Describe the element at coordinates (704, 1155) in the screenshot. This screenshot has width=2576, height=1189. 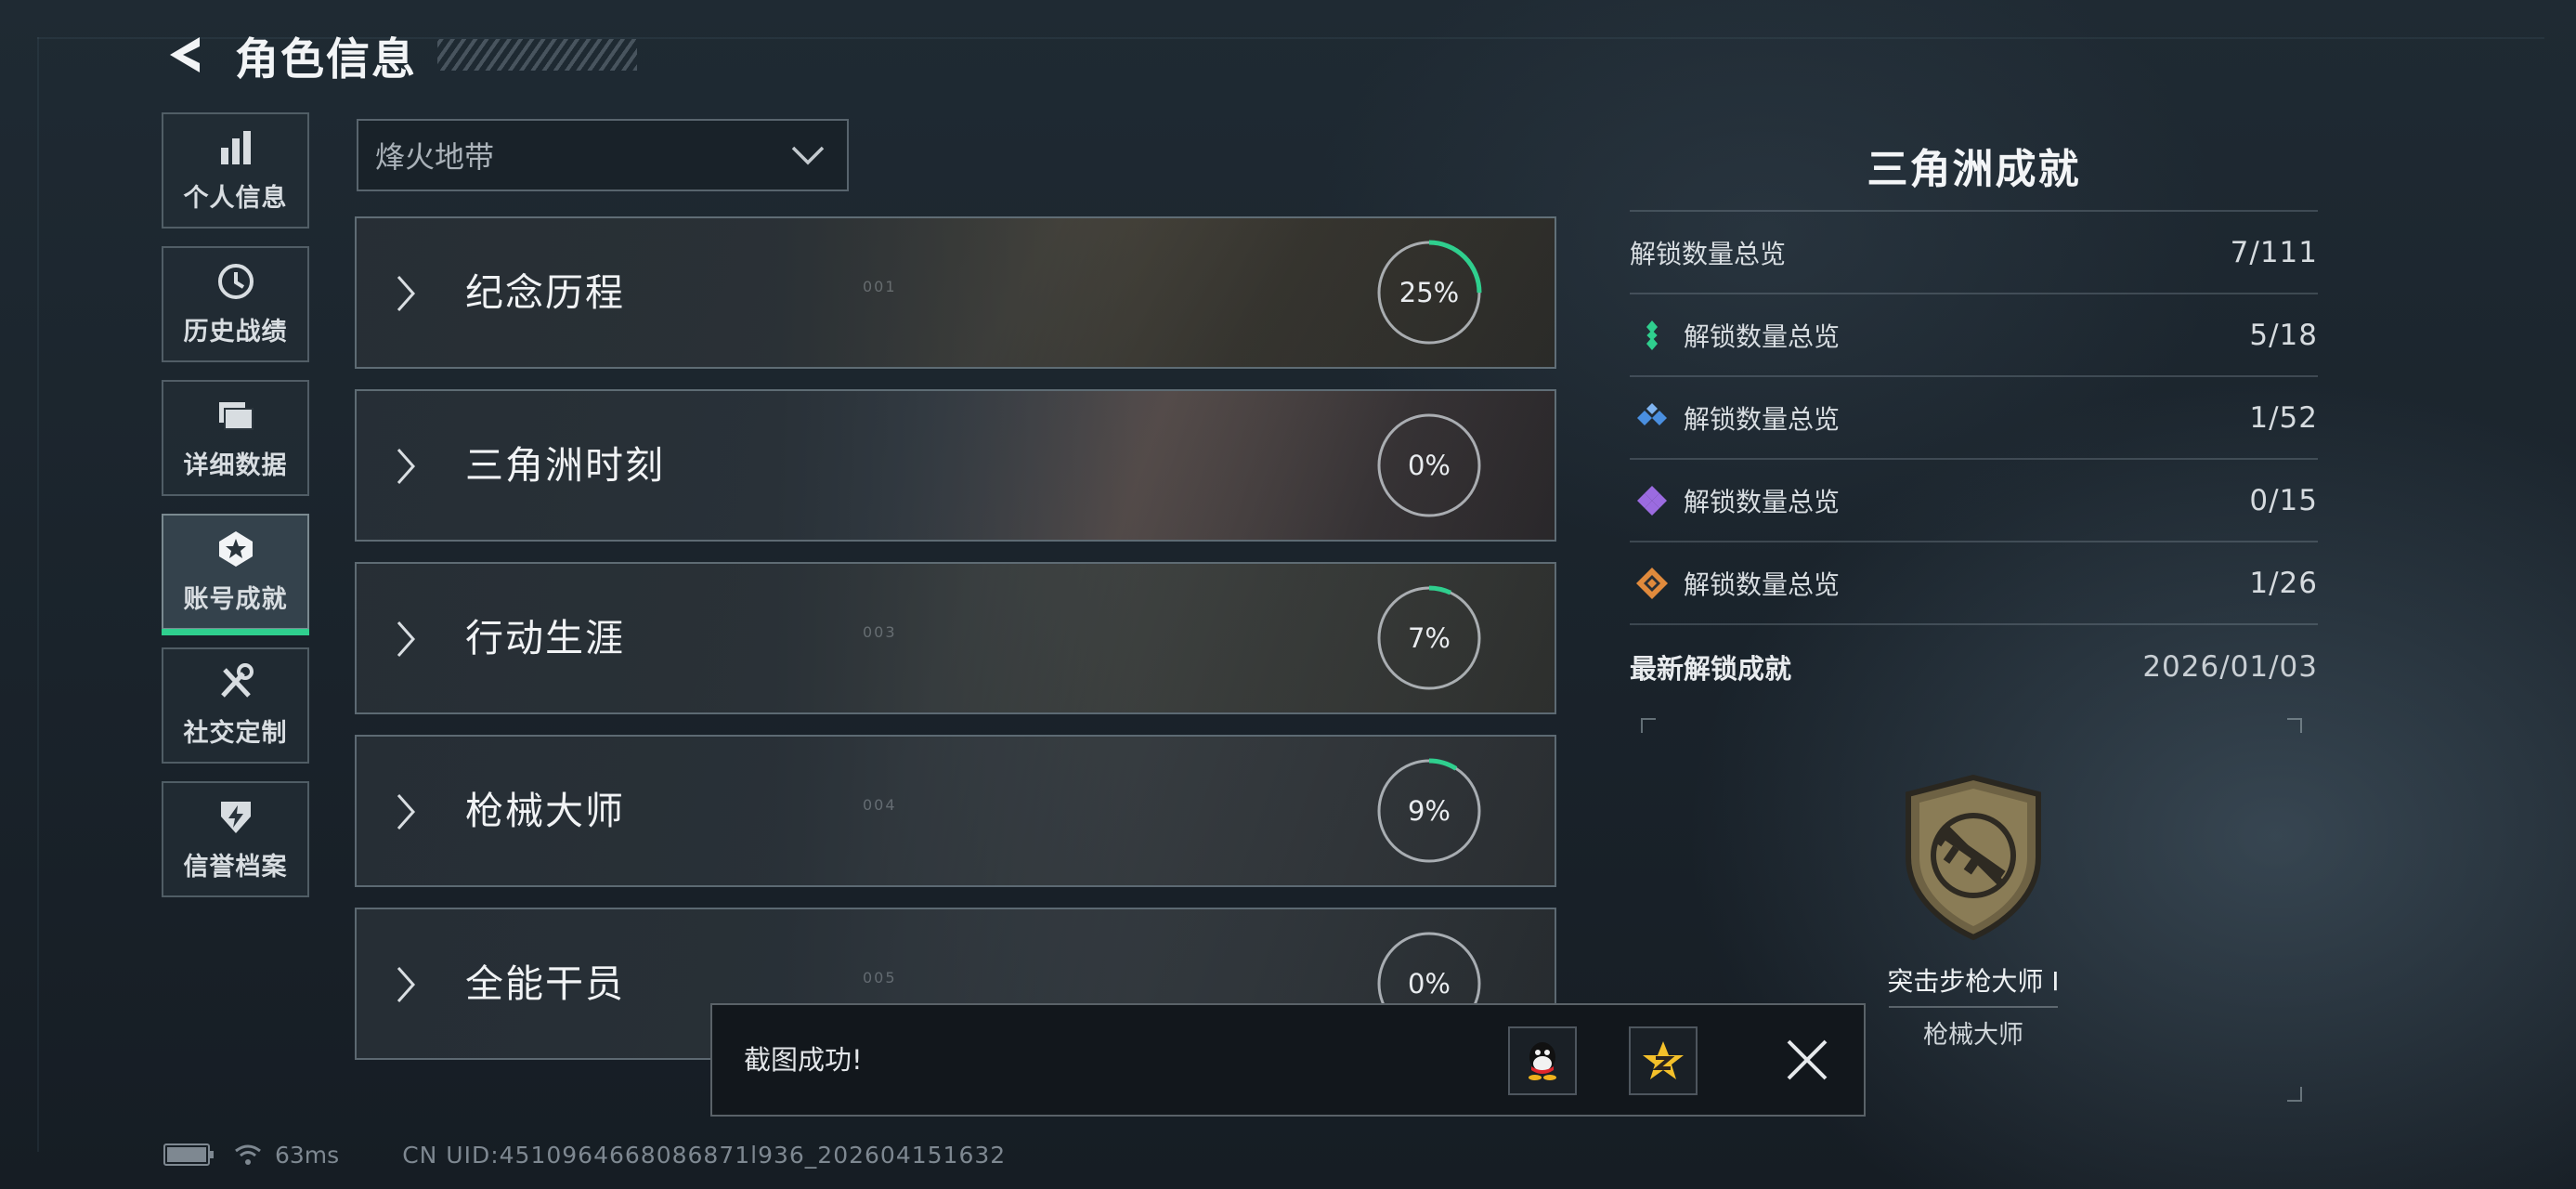
I see `user-uid: CN UID:4510964668086871l936_202604151632` at that location.